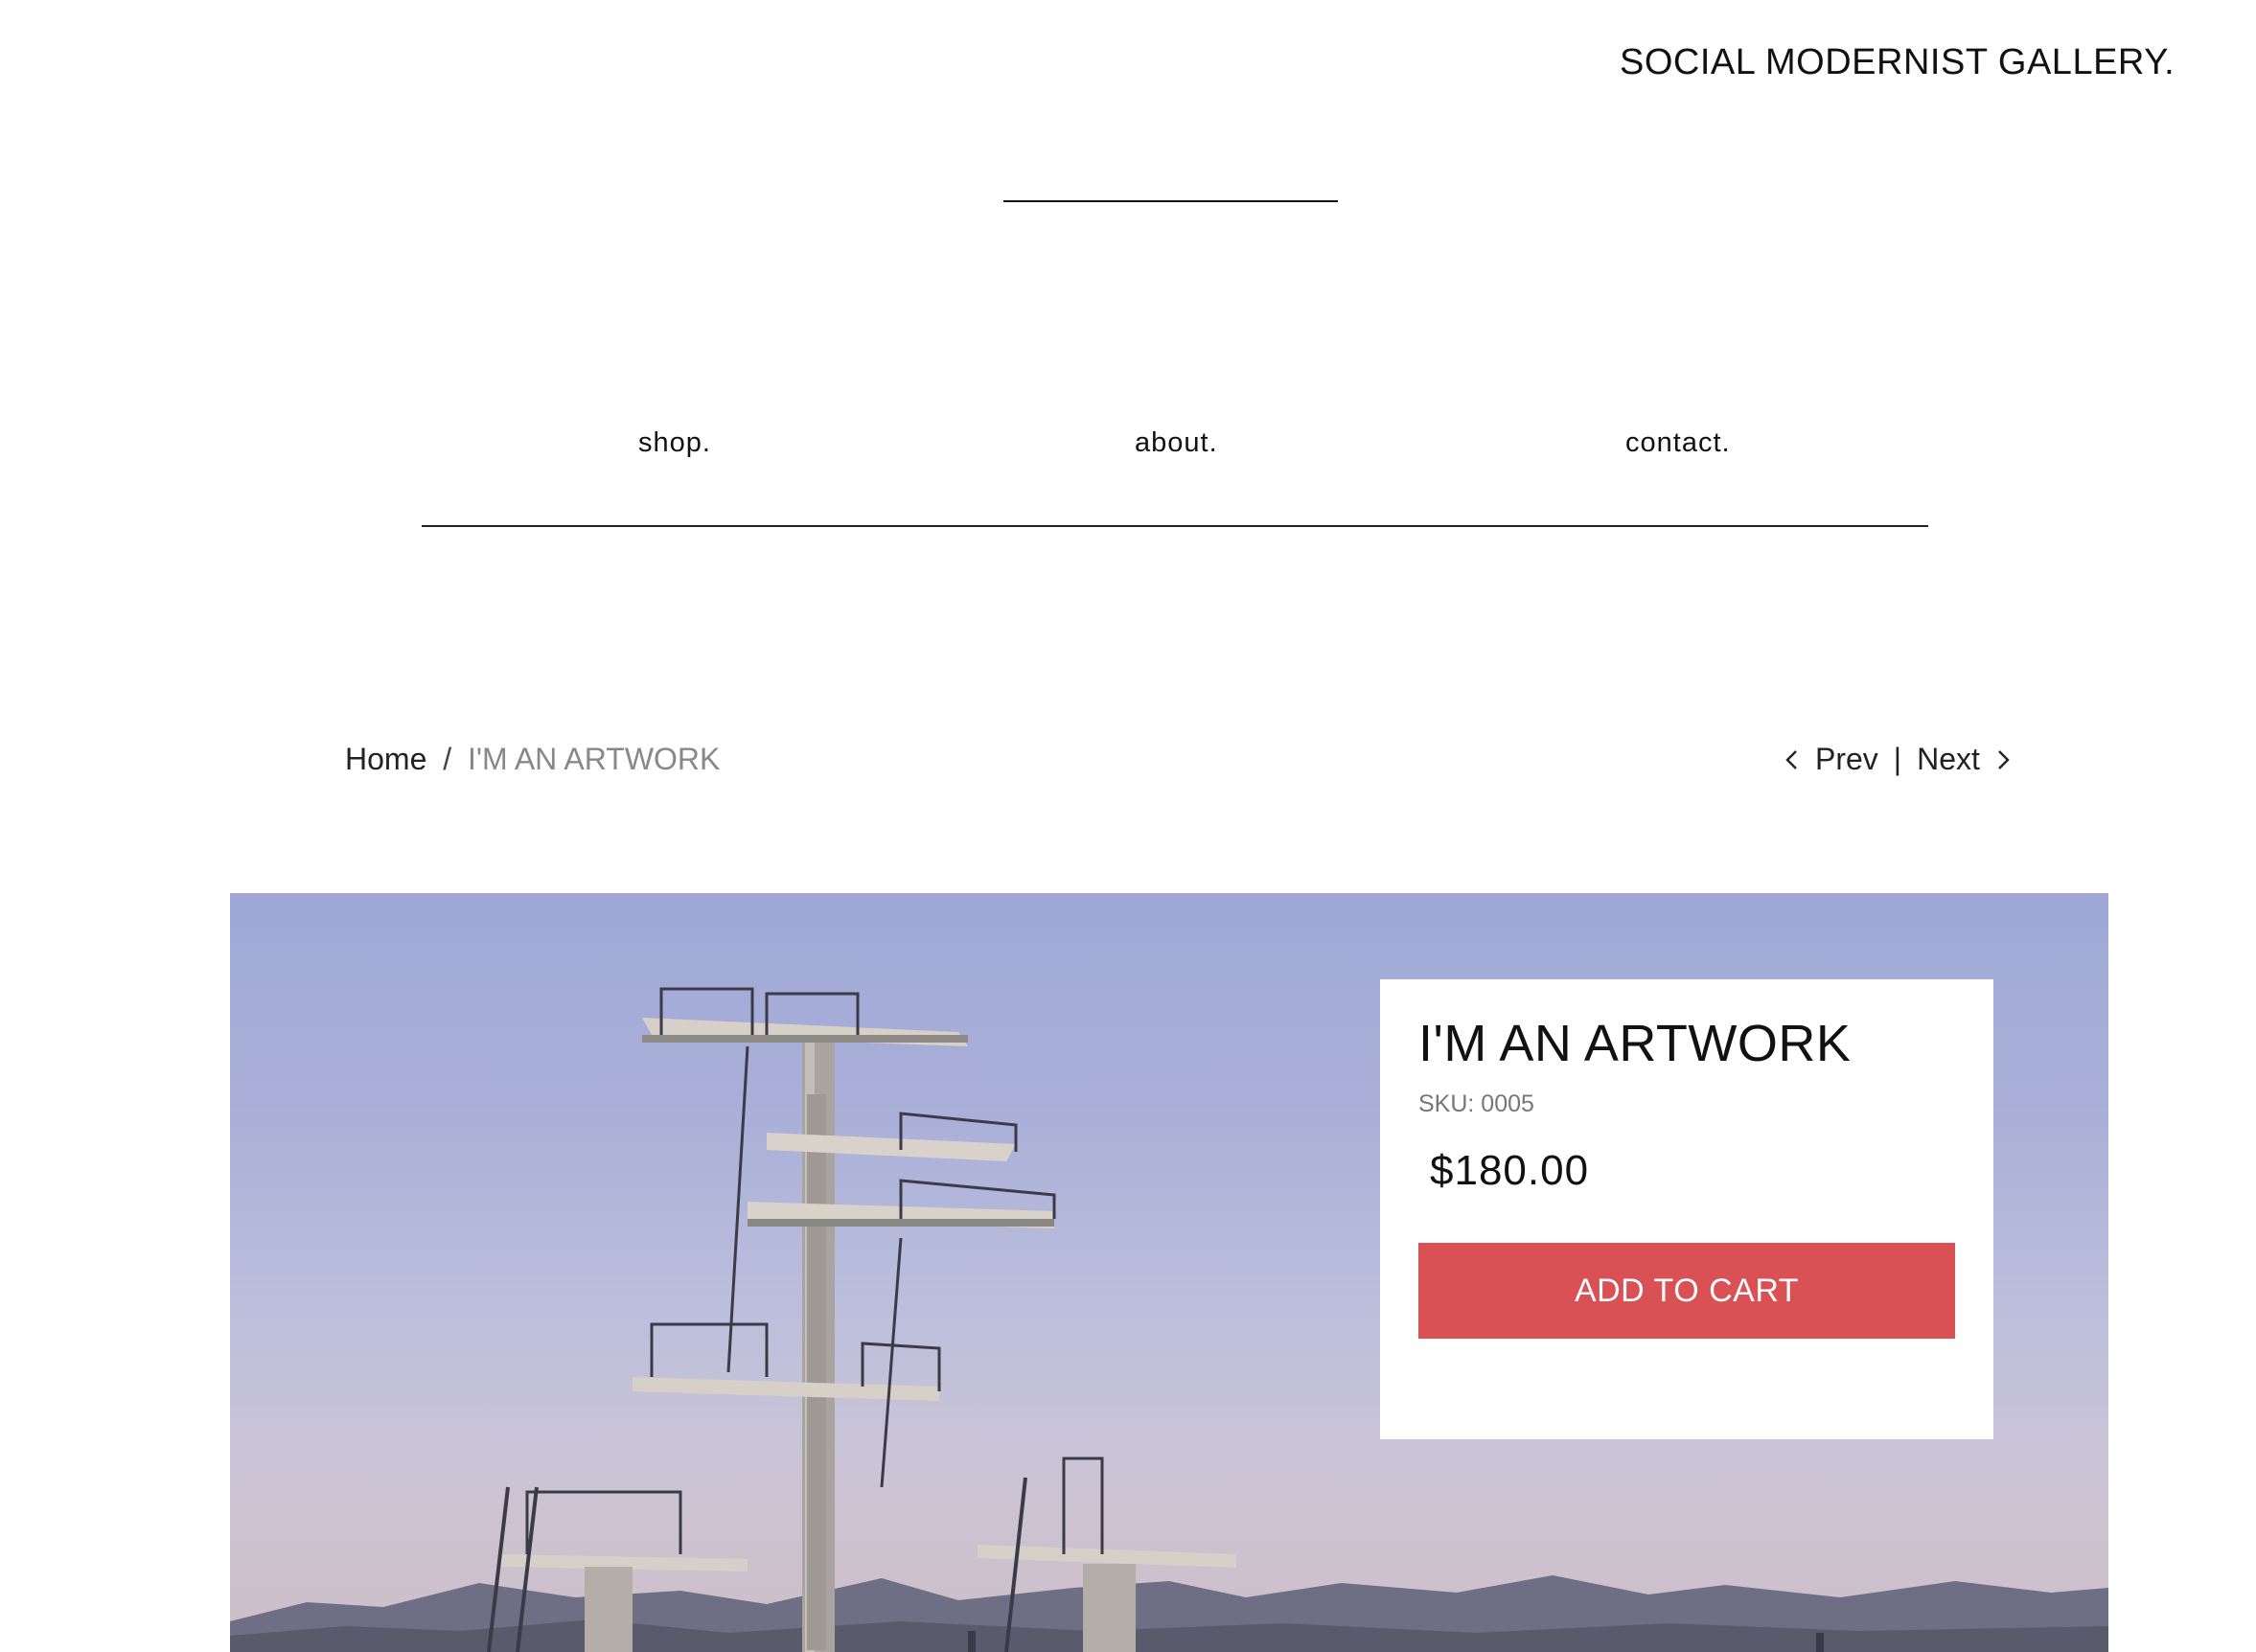 The height and width of the screenshot is (1652, 2256). What do you see at coordinates (1792, 759) in the screenshot?
I see `chevron-left-icon` at bounding box center [1792, 759].